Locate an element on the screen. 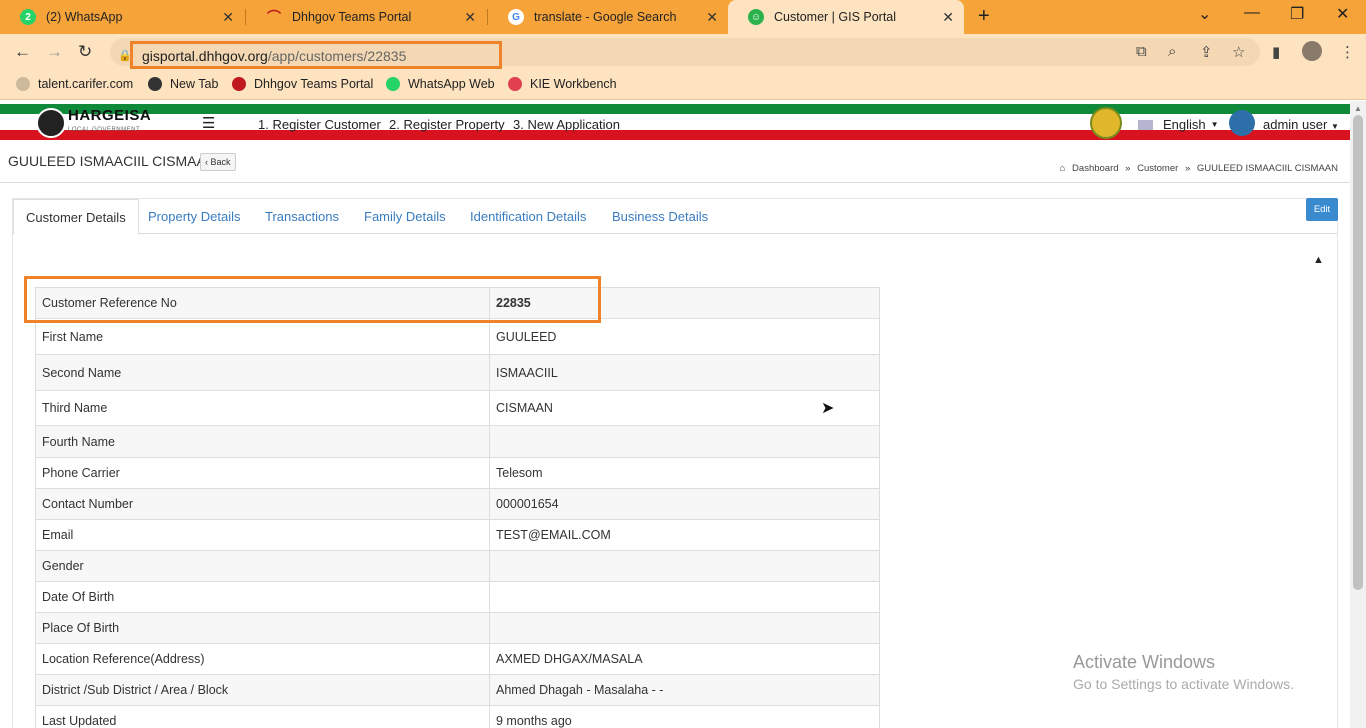 This screenshot has width=1366, height=728. back-button: ‹ Back is located at coordinates (218, 162).